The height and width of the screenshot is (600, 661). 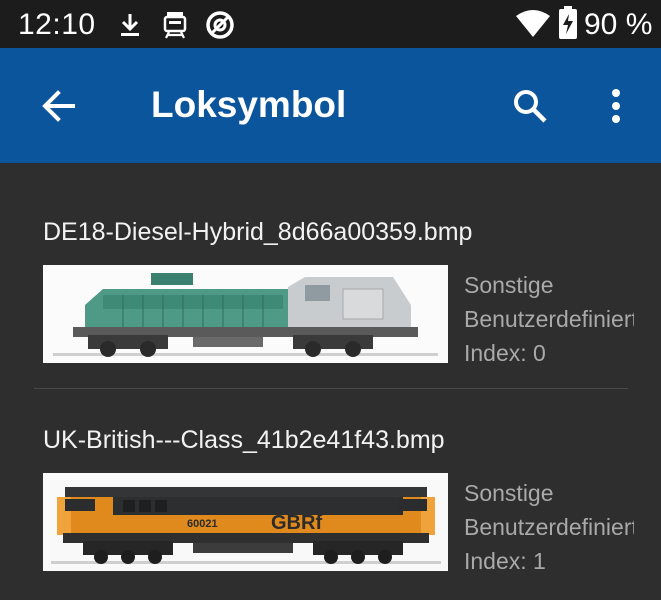 I want to click on back-arrow-icon, so click(x=58, y=106).